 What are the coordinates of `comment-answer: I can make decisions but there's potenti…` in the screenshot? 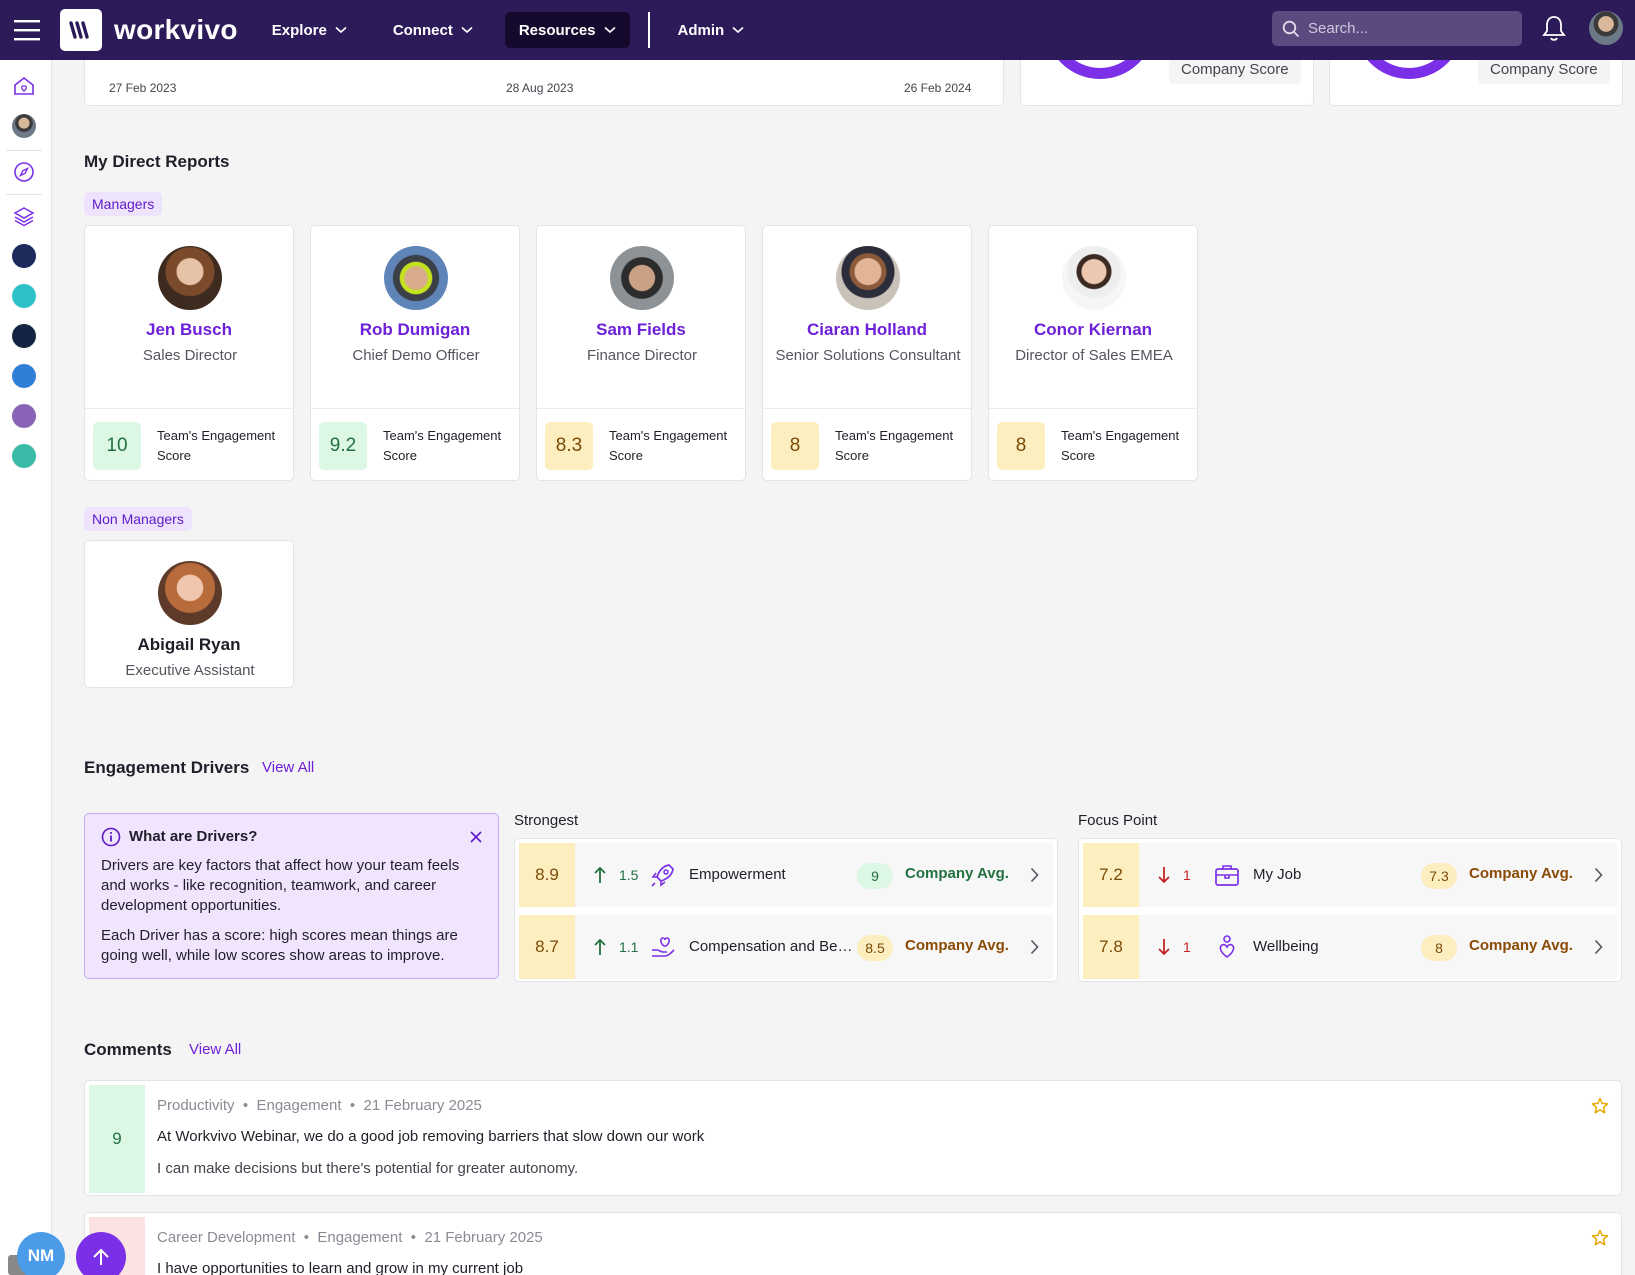 It's located at (368, 1168).